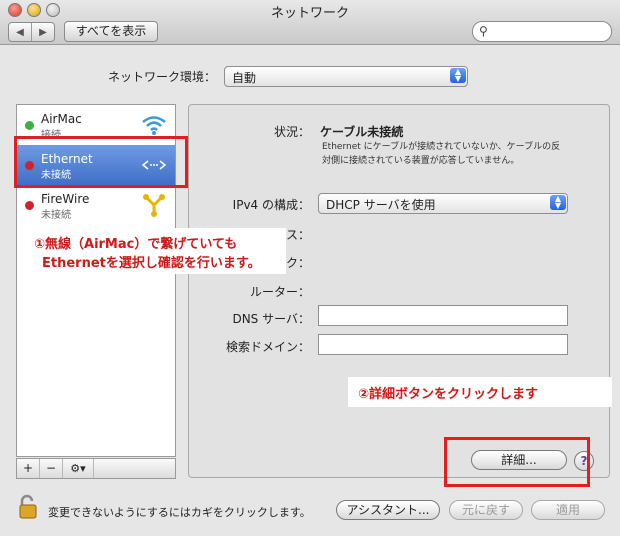  I want to click on back-forward-control: ◀ ▶, so click(31, 32).